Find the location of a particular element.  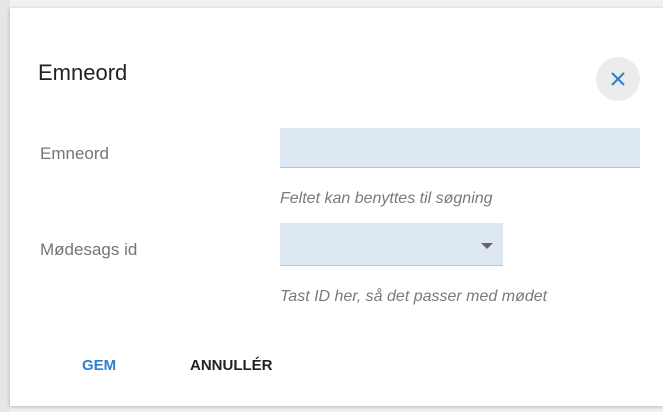

close-button is located at coordinates (618, 79).